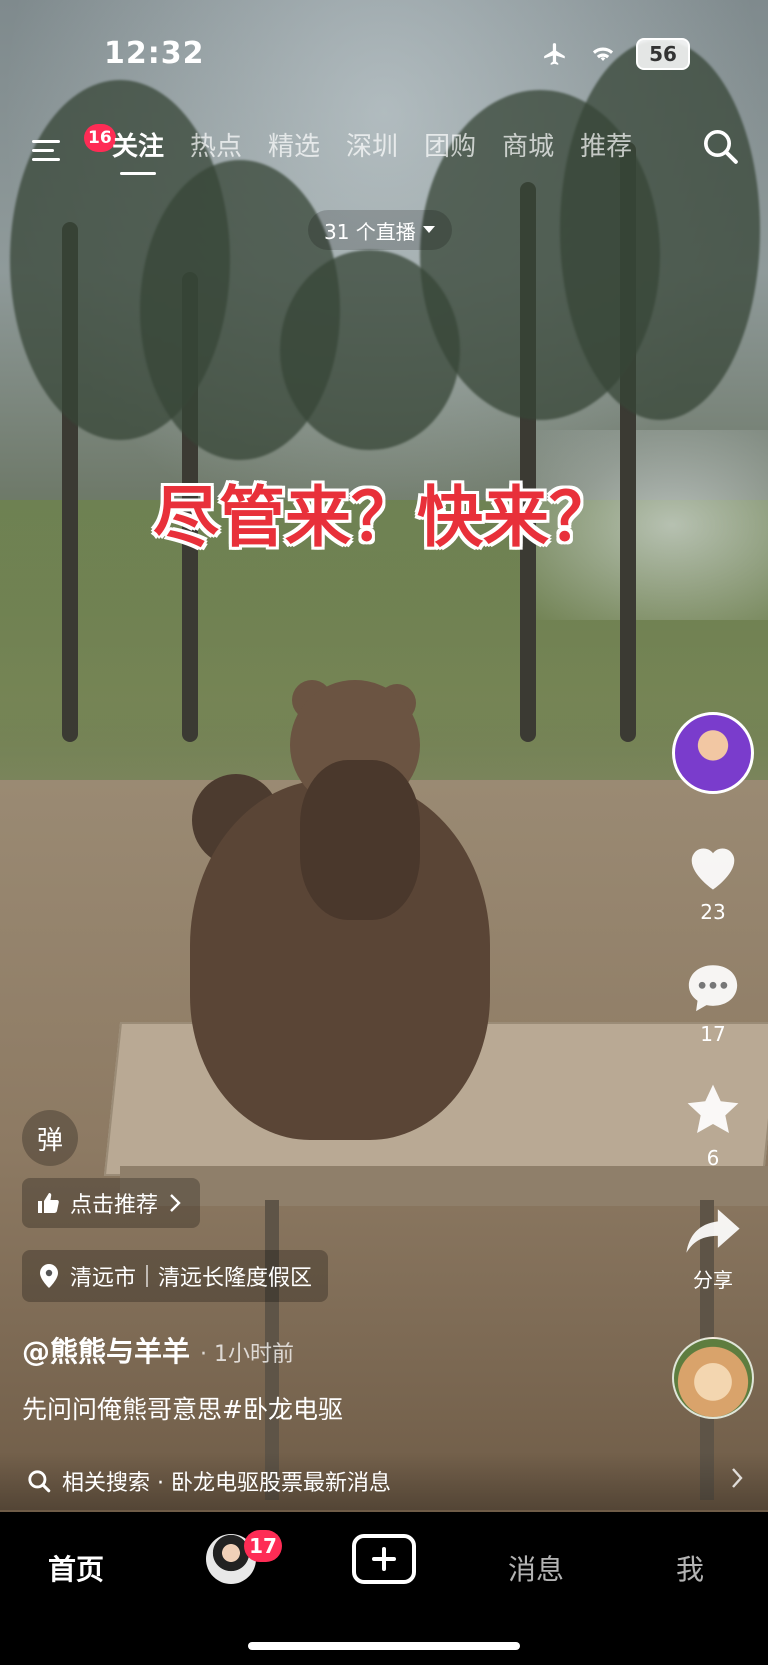 This screenshot has height=1665, width=768. Describe the element at coordinates (554, 54) in the screenshot. I see `airplane-mode-icon` at that location.